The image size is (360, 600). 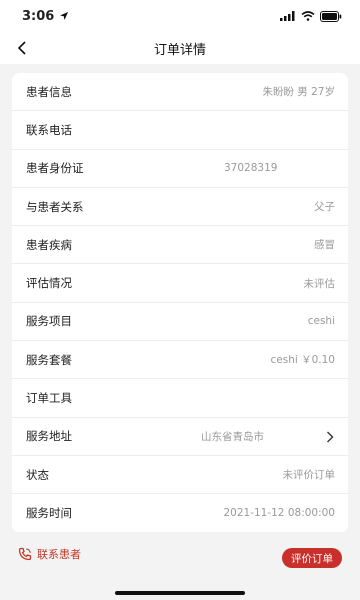 What do you see at coordinates (49, 359) in the screenshot?
I see `row-label: 服务套餐` at bounding box center [49, 359].